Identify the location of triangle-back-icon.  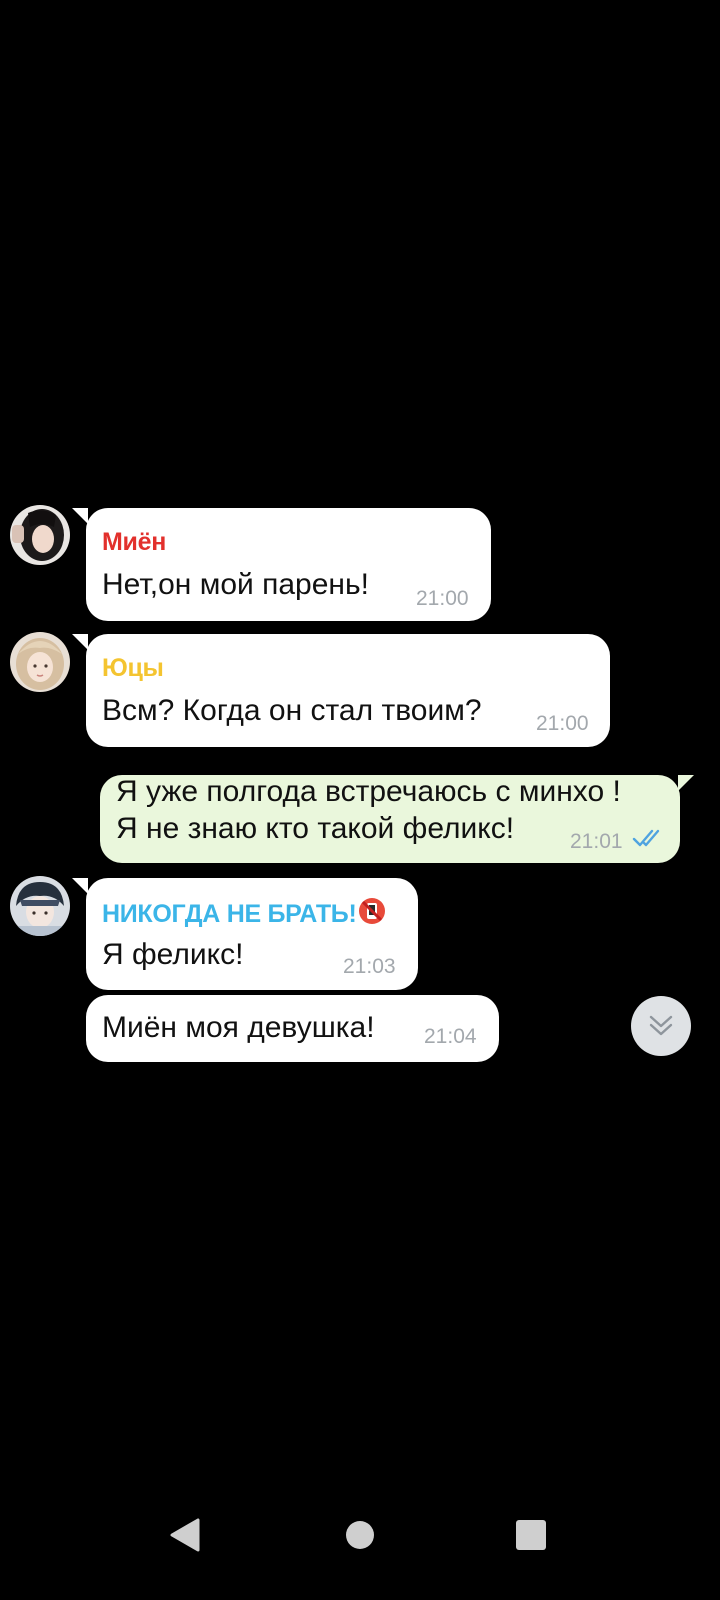
(185, 1535).